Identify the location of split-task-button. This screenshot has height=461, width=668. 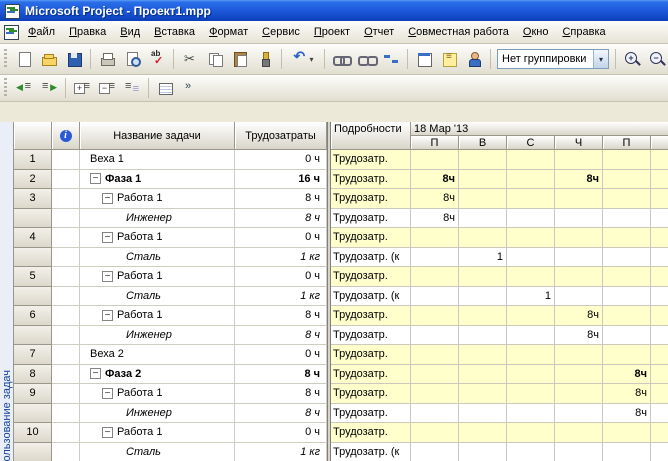
(391, 59).